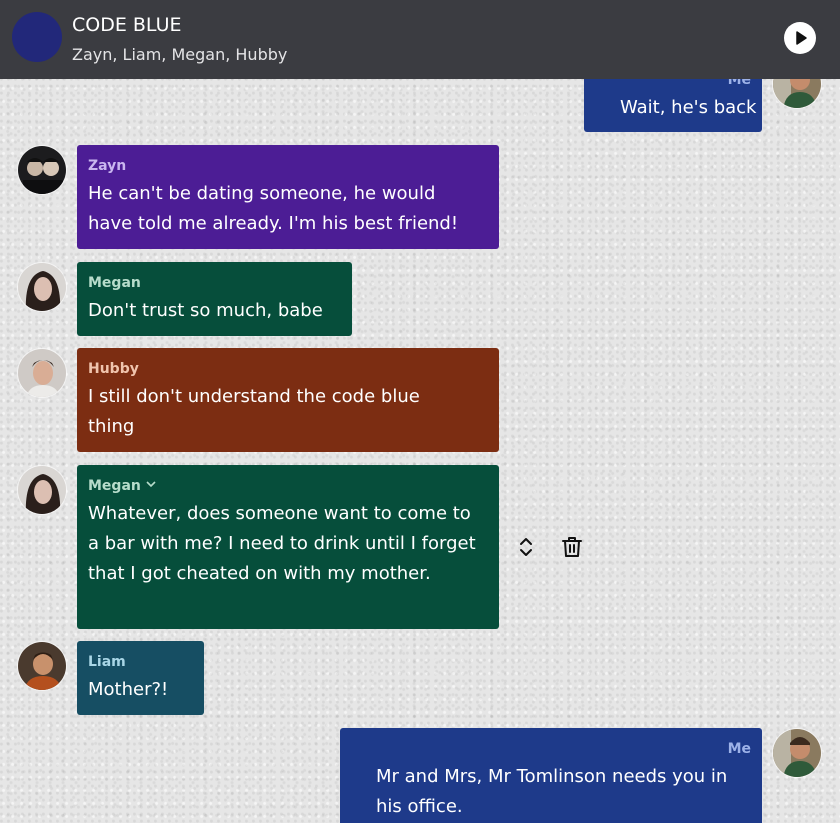 This screenshot has height=823, width=840. I want to click on chevron-up-down-icon, so click(526, 549).